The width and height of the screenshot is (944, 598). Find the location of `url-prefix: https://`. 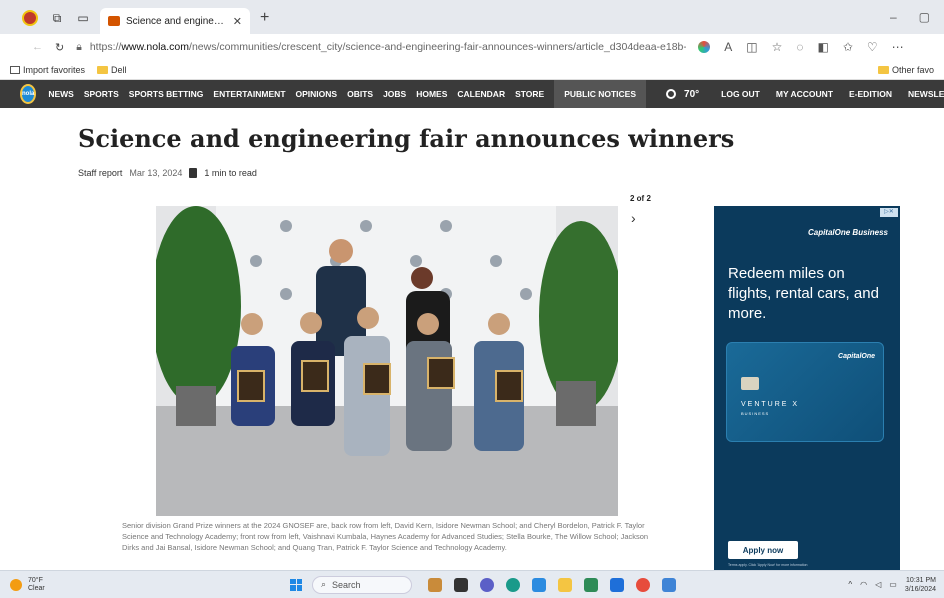

url-prefix: https:// is located at coordinates (105, 47).